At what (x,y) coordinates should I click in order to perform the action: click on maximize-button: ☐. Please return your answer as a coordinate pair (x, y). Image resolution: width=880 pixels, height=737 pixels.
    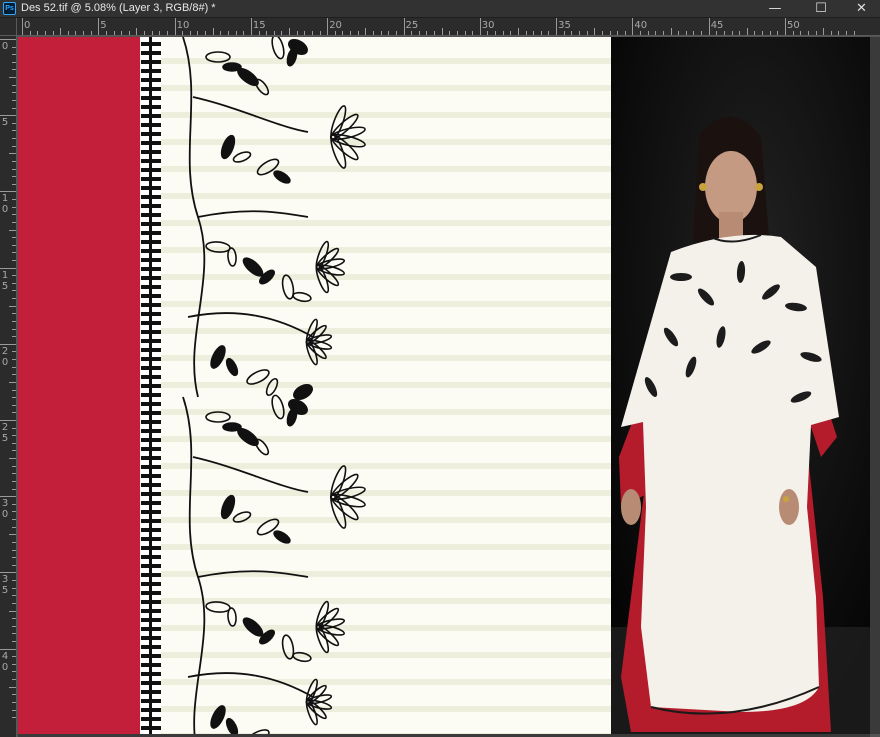
    Looking at the image, I should click on (821, 9).